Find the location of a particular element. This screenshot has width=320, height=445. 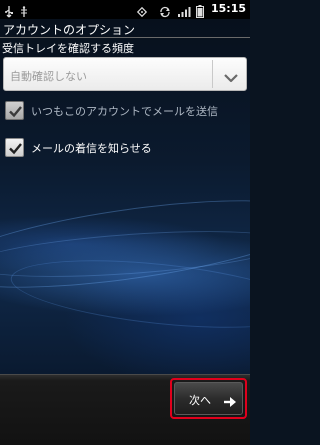

always-send-from-account-option: いつもこのアカウントでメールを送信 is located at coordinates (125, 112).